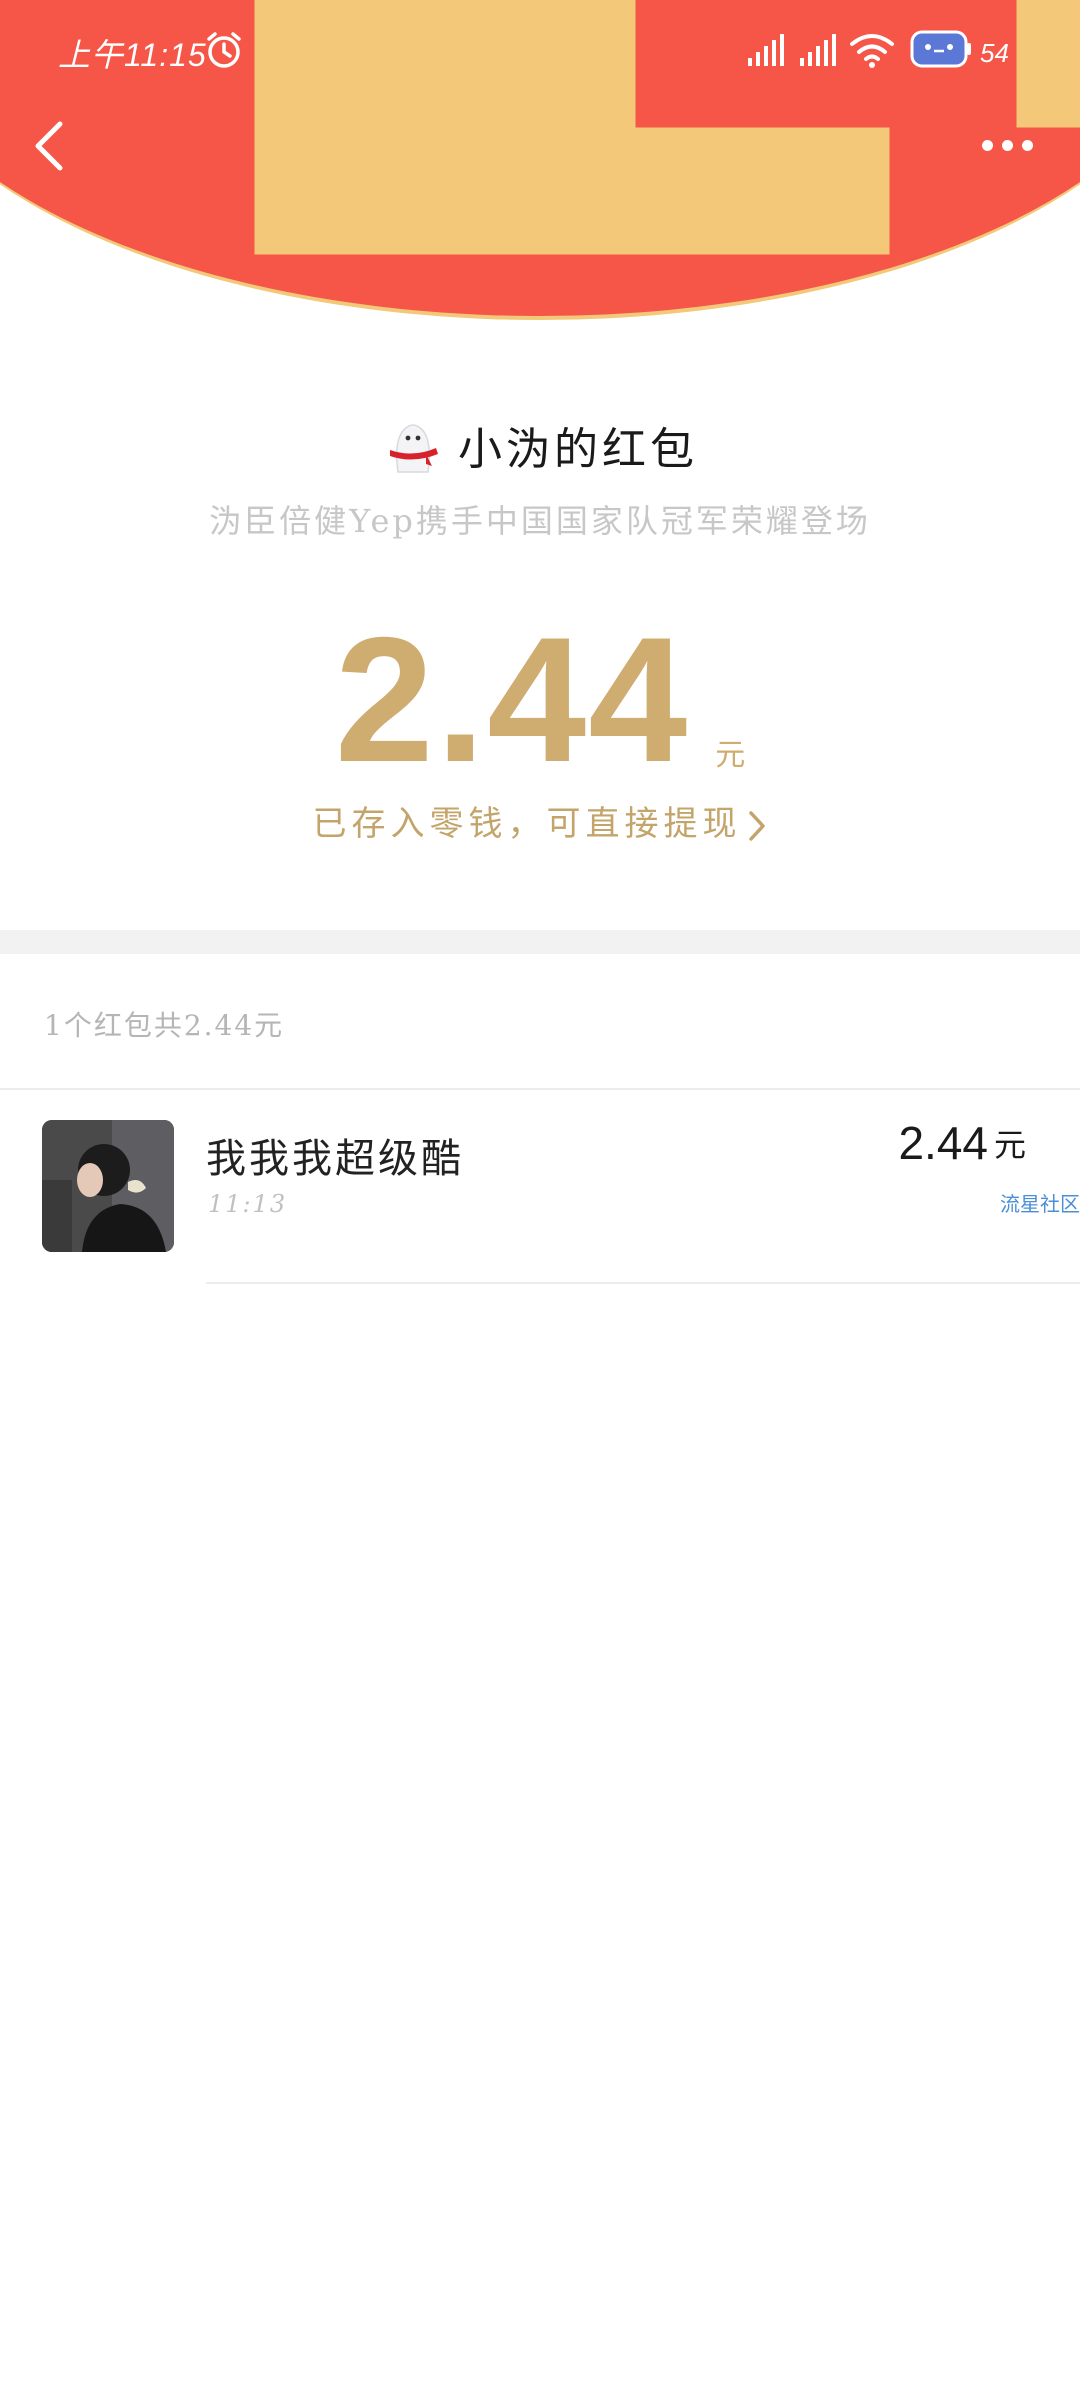 This screenshot has height=2400, width=1080. I want to click on battery-icon, so click(940, 49).